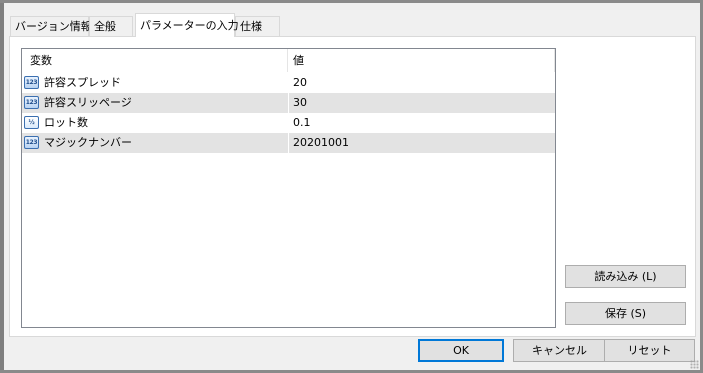 The width and height of the screenshot is (703, 373). What do you see at coordinates (422, 123) in the screenshot?
I see `parameter-value: 0.1` at bounding box center [422, 123].